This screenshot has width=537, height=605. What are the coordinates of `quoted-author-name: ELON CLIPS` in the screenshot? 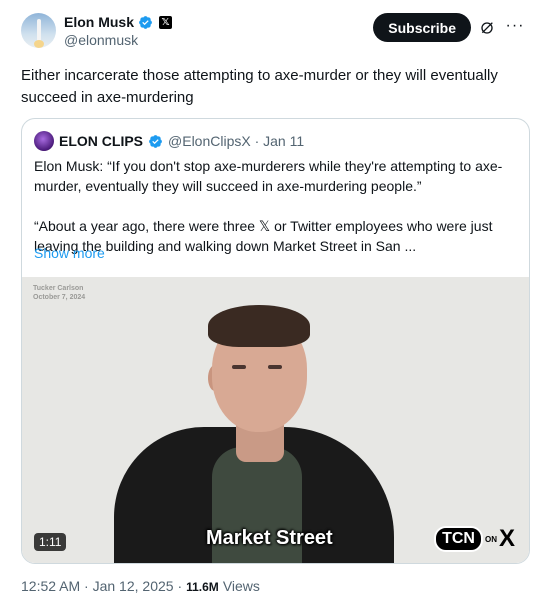 It's located at (101, 141).